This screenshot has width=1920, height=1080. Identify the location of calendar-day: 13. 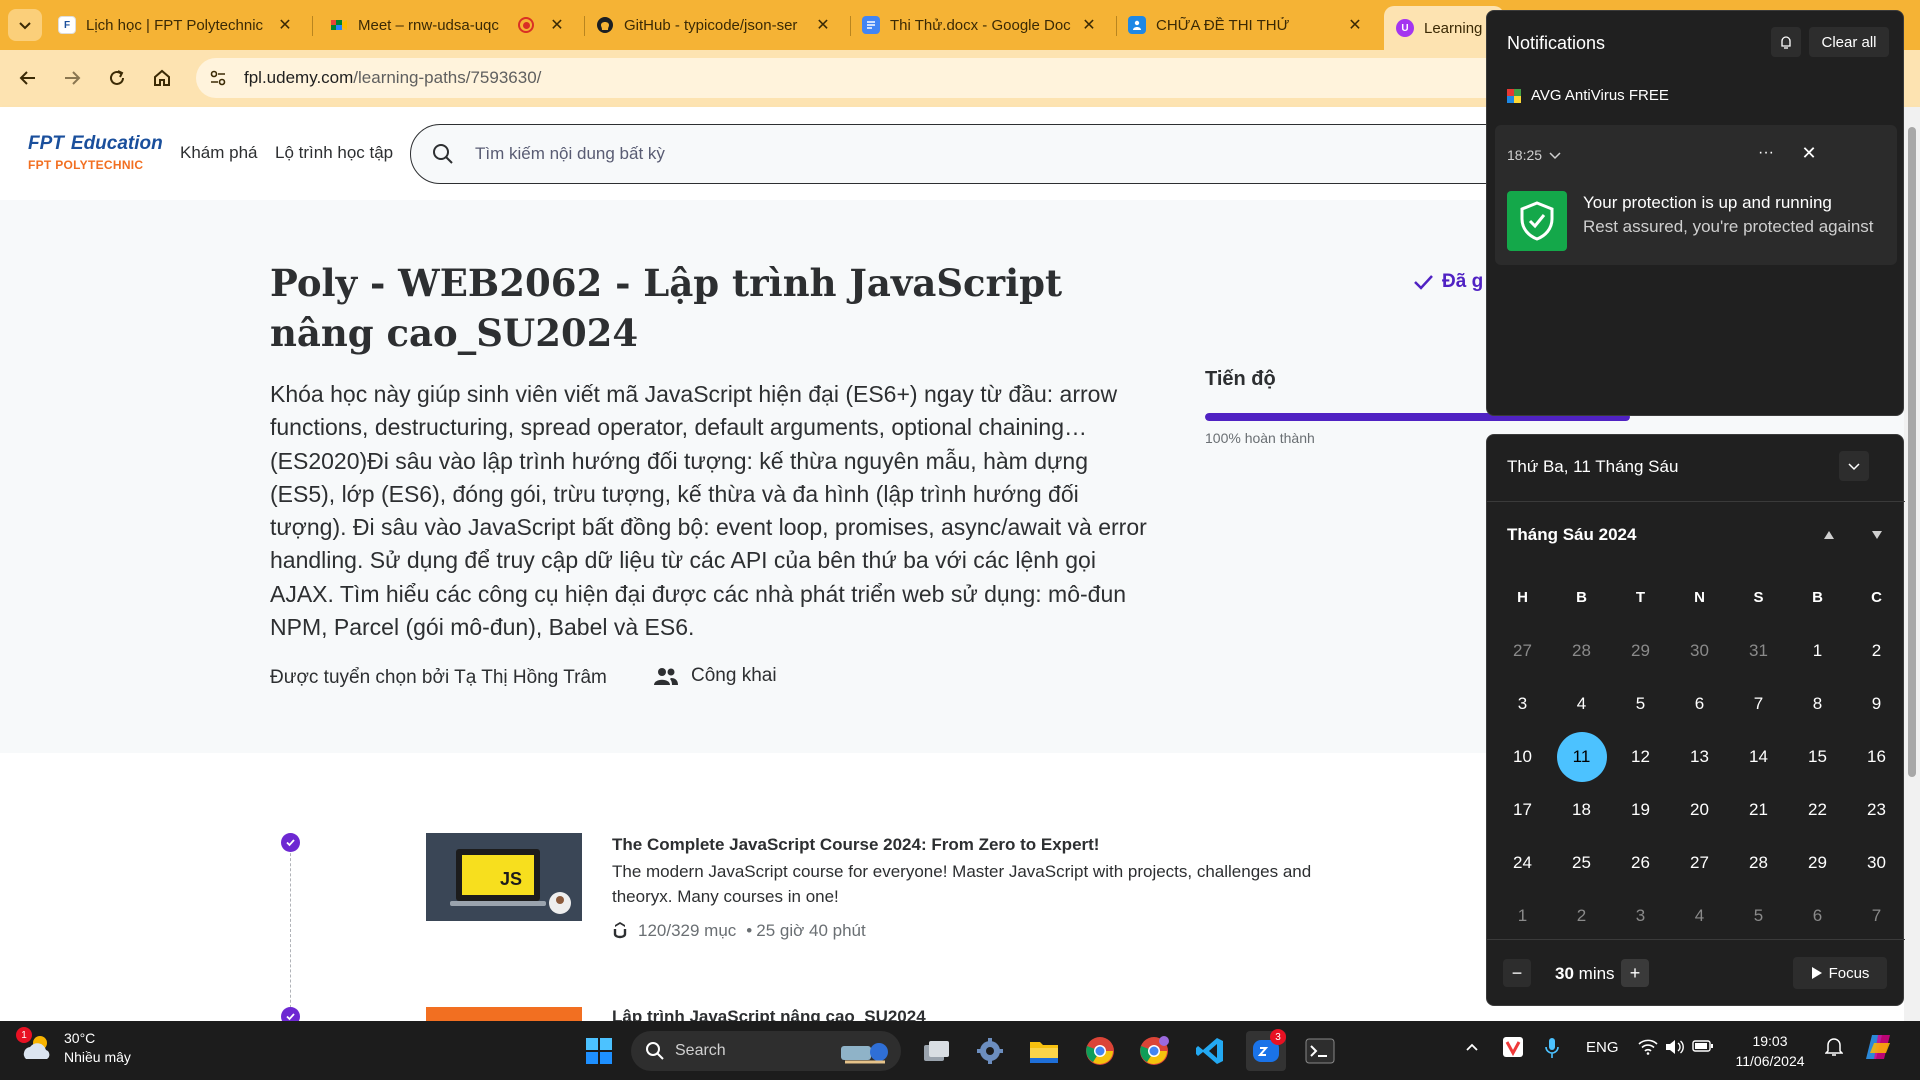
(1699, 756).